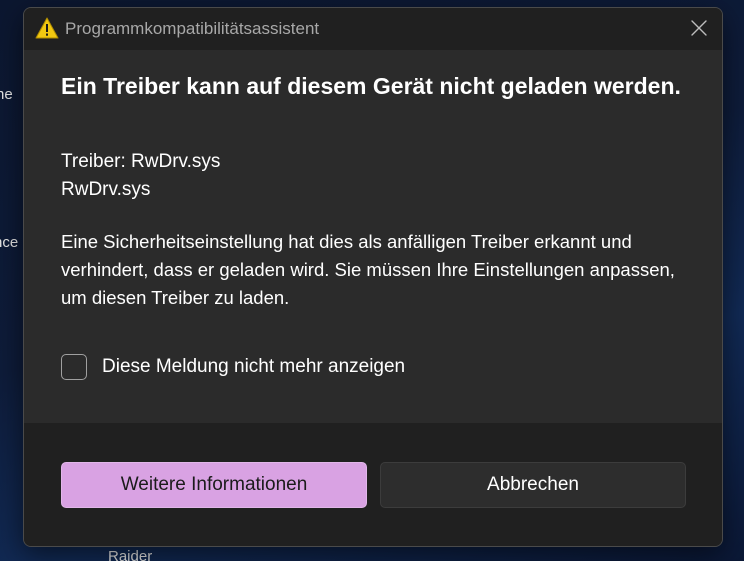 Image resolution: width=744 pixels, height=561 pixels. Describe the element at coordinates (6, 94) in the screenshot. I see `background-text: ne` at that location.